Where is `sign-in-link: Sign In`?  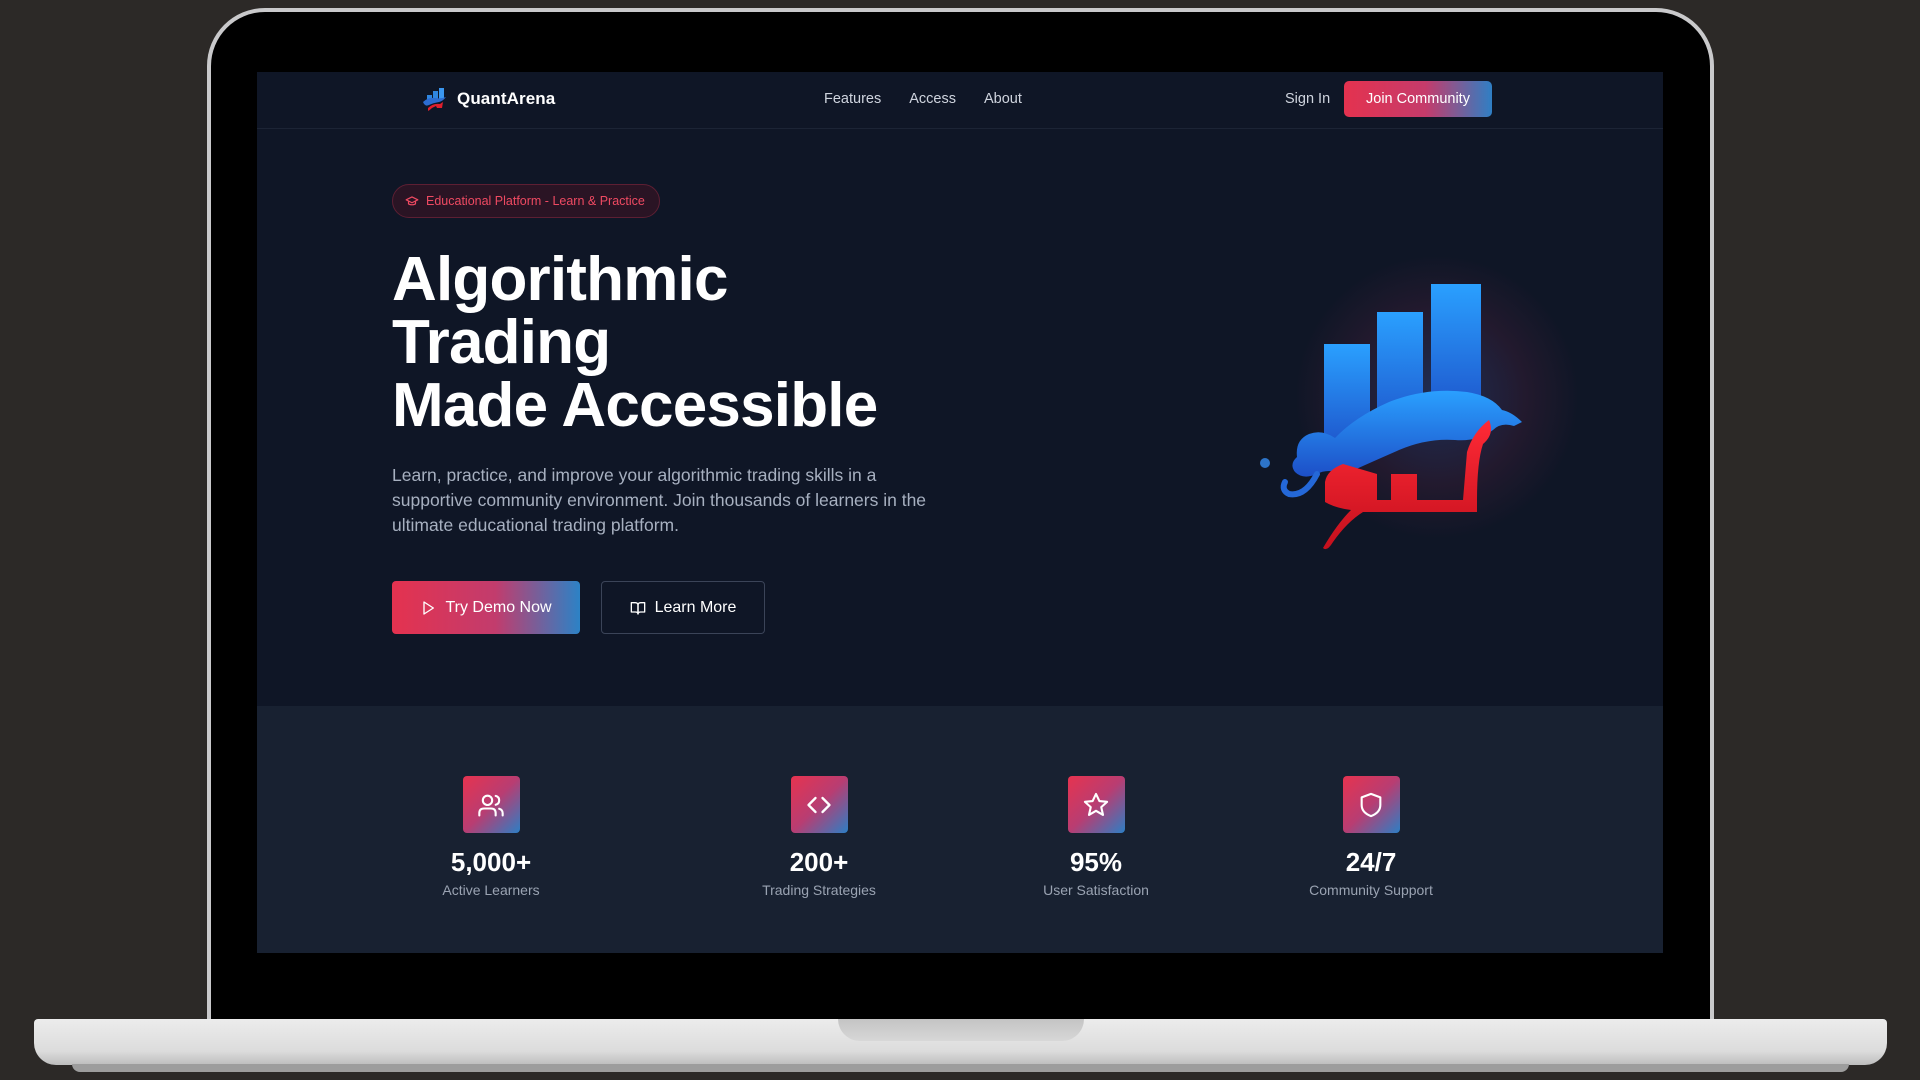 sign-in-link: Sign In is located at coordinates (1307, 99).